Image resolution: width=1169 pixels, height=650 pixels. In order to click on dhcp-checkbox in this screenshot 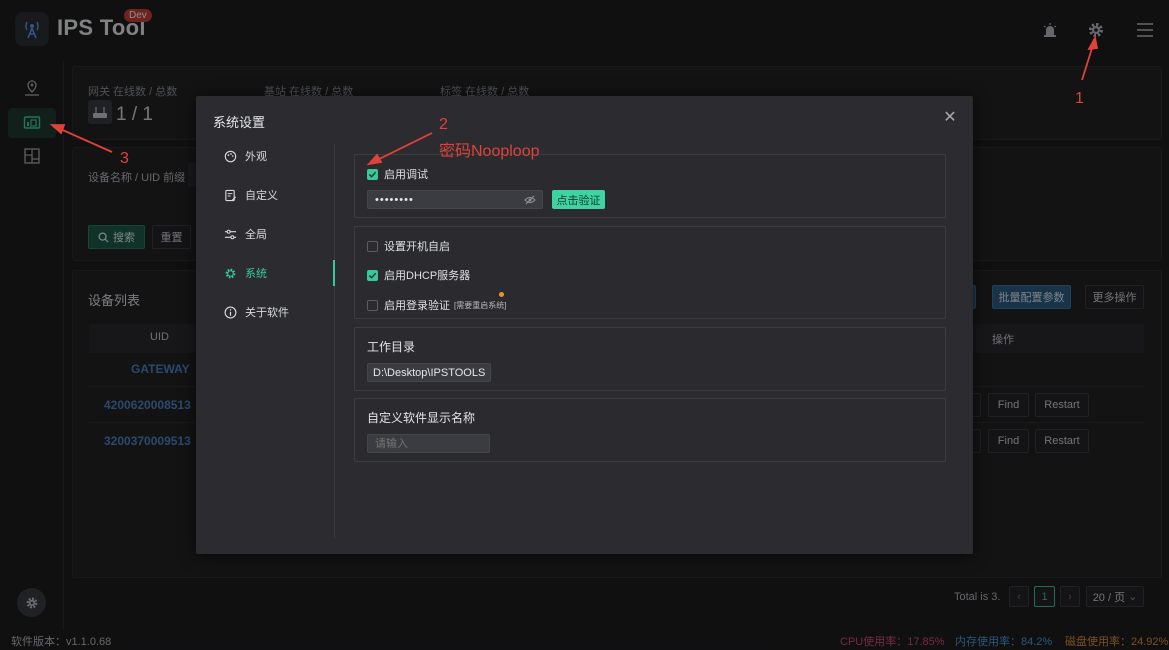, I will do `click(372, 275)`.